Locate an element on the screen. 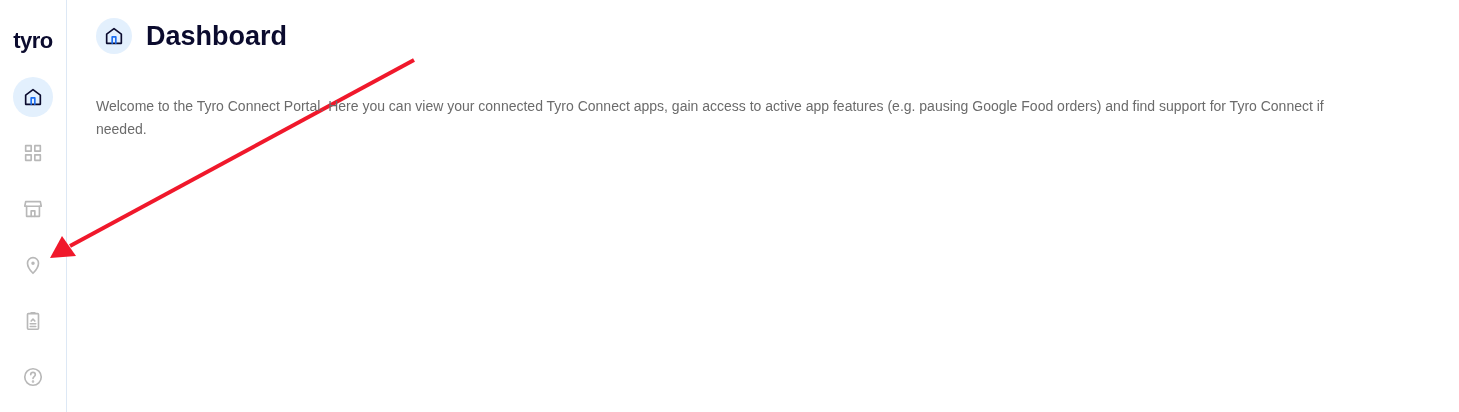  page-title: Dashboard is located at coordinates (217, 36).